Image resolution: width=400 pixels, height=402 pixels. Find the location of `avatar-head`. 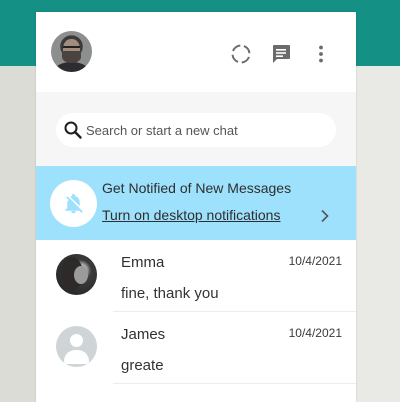

avatar-head is located at coordinates (76, 340).